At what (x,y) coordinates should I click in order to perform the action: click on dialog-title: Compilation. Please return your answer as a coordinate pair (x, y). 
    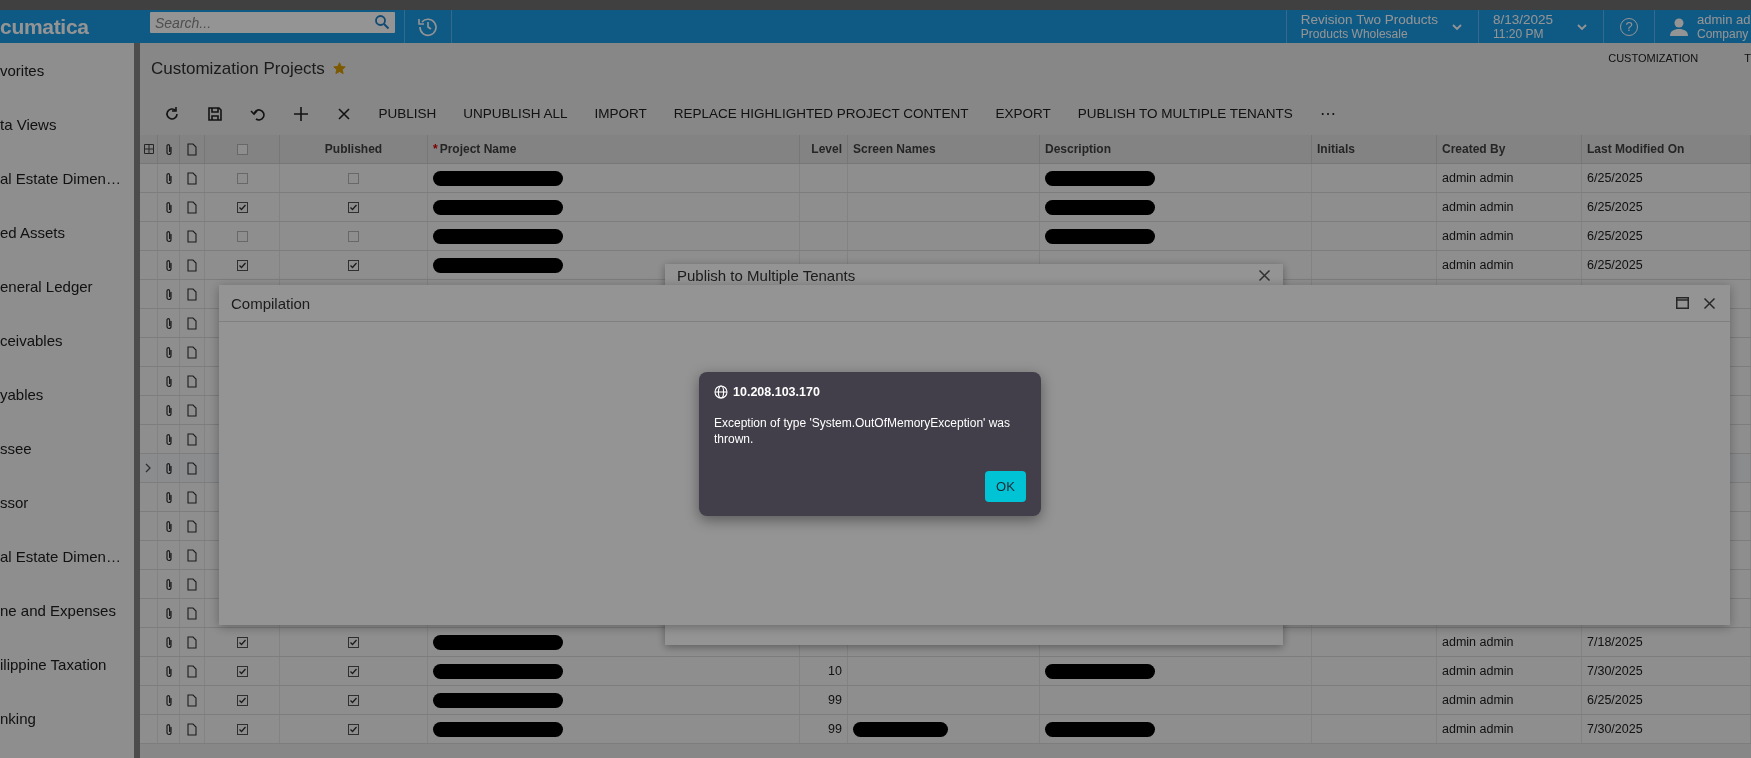
    Looking at the image, I should click on (271, 303).